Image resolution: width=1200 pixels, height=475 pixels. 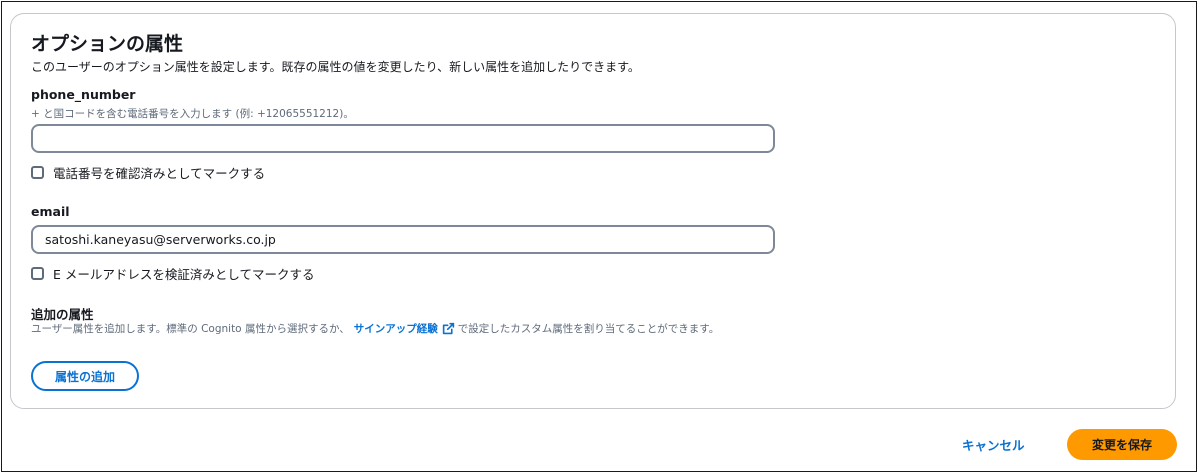 What do you see at coordinates (37, 172) in the screenshot?
I see `phone-verified-checkbox` at bounding box center [37, 172].